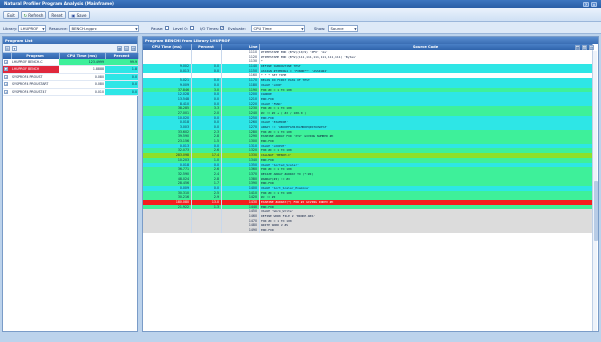 Image resolution: width=601 pixels, height=342 pixels. What do you see at coordinates (10, 28) in the screenshot?
I see `library-label: Library:` at bounding box center [10, 28].